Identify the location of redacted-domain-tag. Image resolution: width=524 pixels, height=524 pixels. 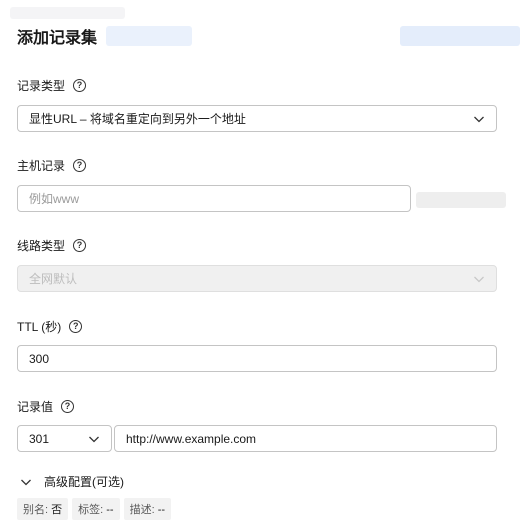
(149, 36).